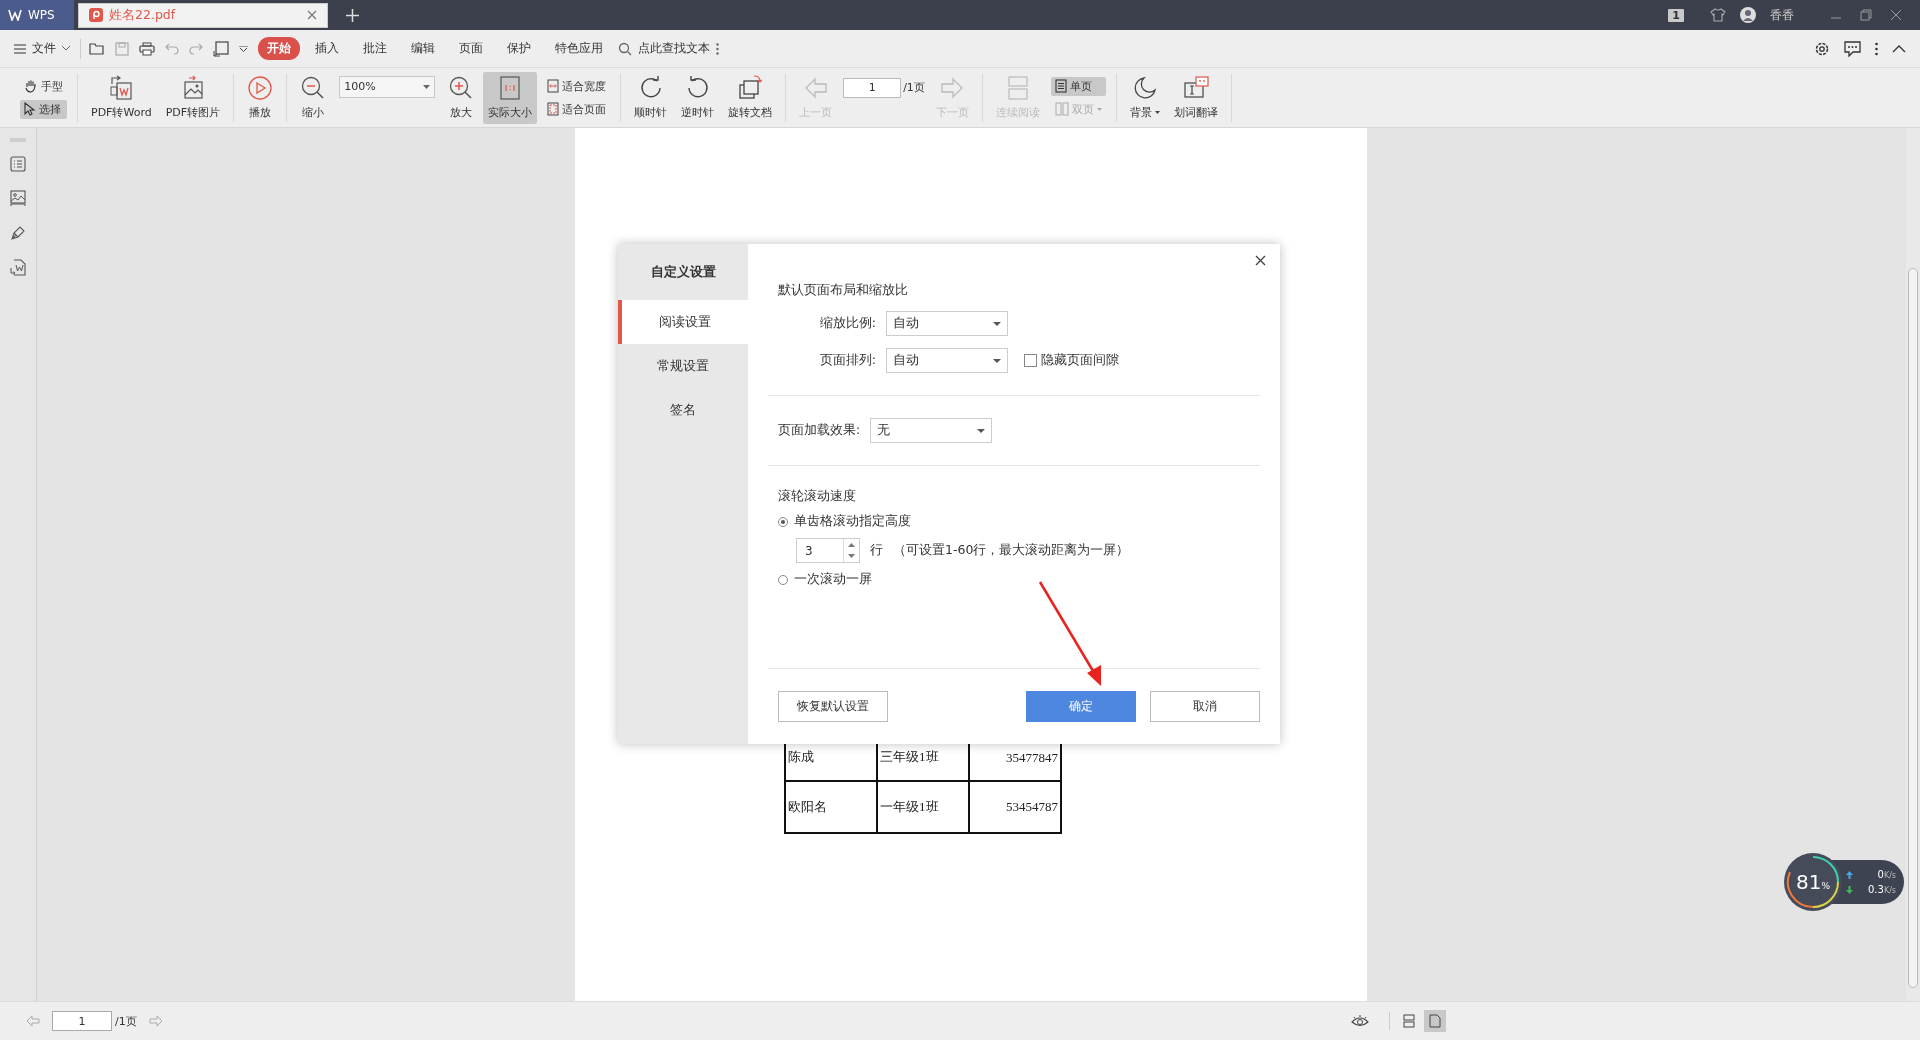 This screenshot has height=1040, width=1920. What do you see at coordinates (683, 410) in the screenshot?
I see `settings-nav-item: 签名` at bounding box center [683, 410].